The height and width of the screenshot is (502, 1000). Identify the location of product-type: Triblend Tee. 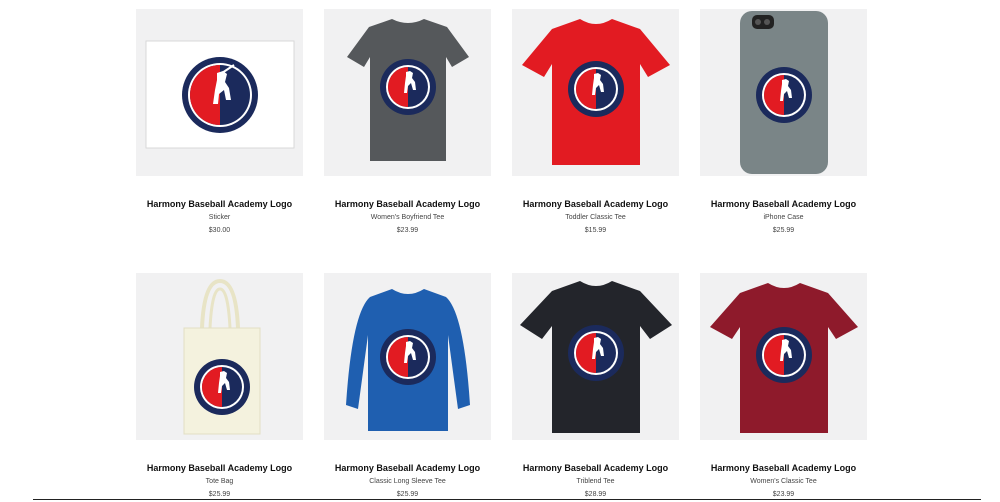
(595, 481).